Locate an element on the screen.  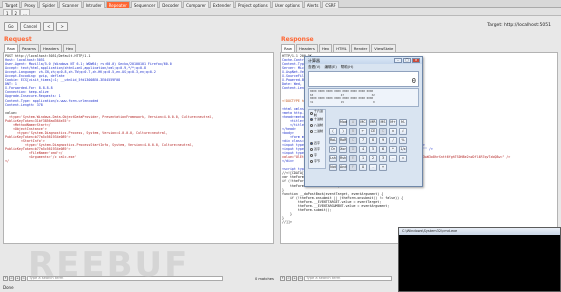
tab-extender: Extender is located at coordinates (221, 4).